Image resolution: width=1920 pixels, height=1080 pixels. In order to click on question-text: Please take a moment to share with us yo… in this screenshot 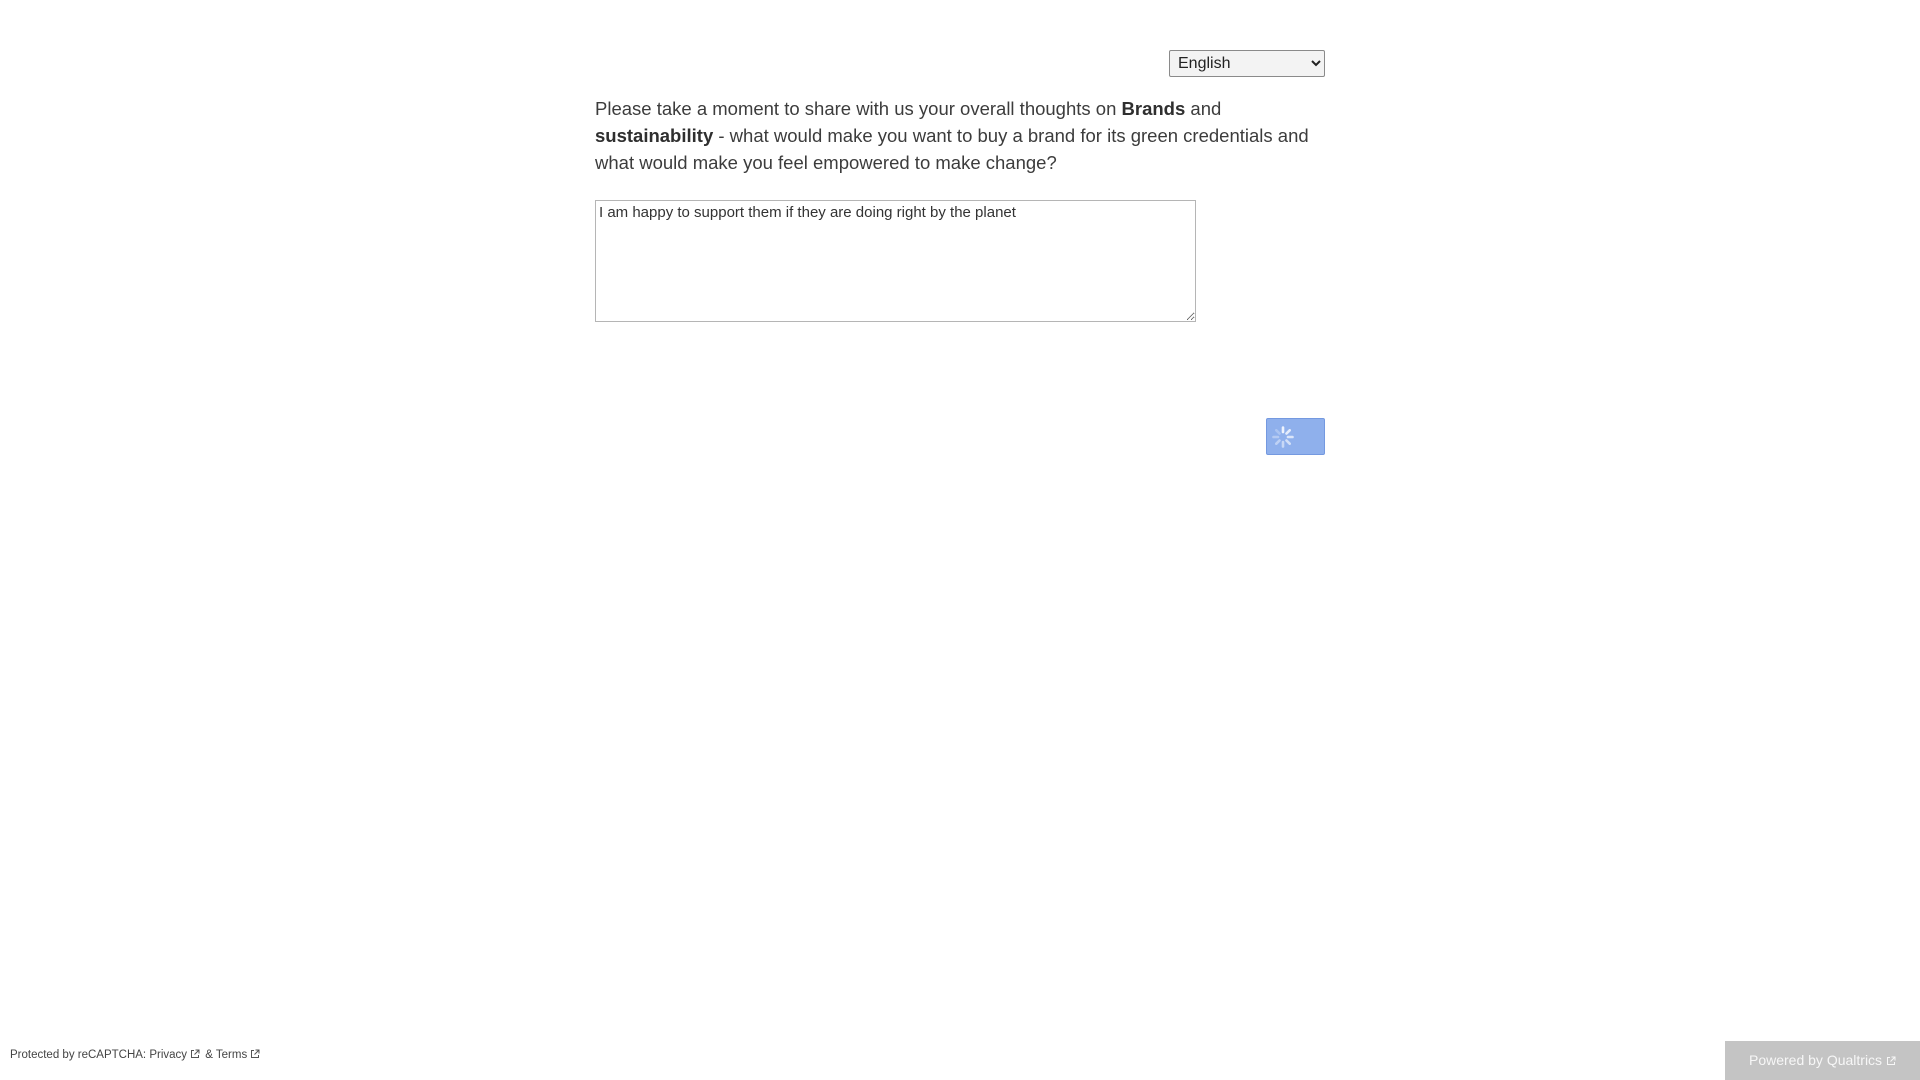, I will do `click(962, 135)`.